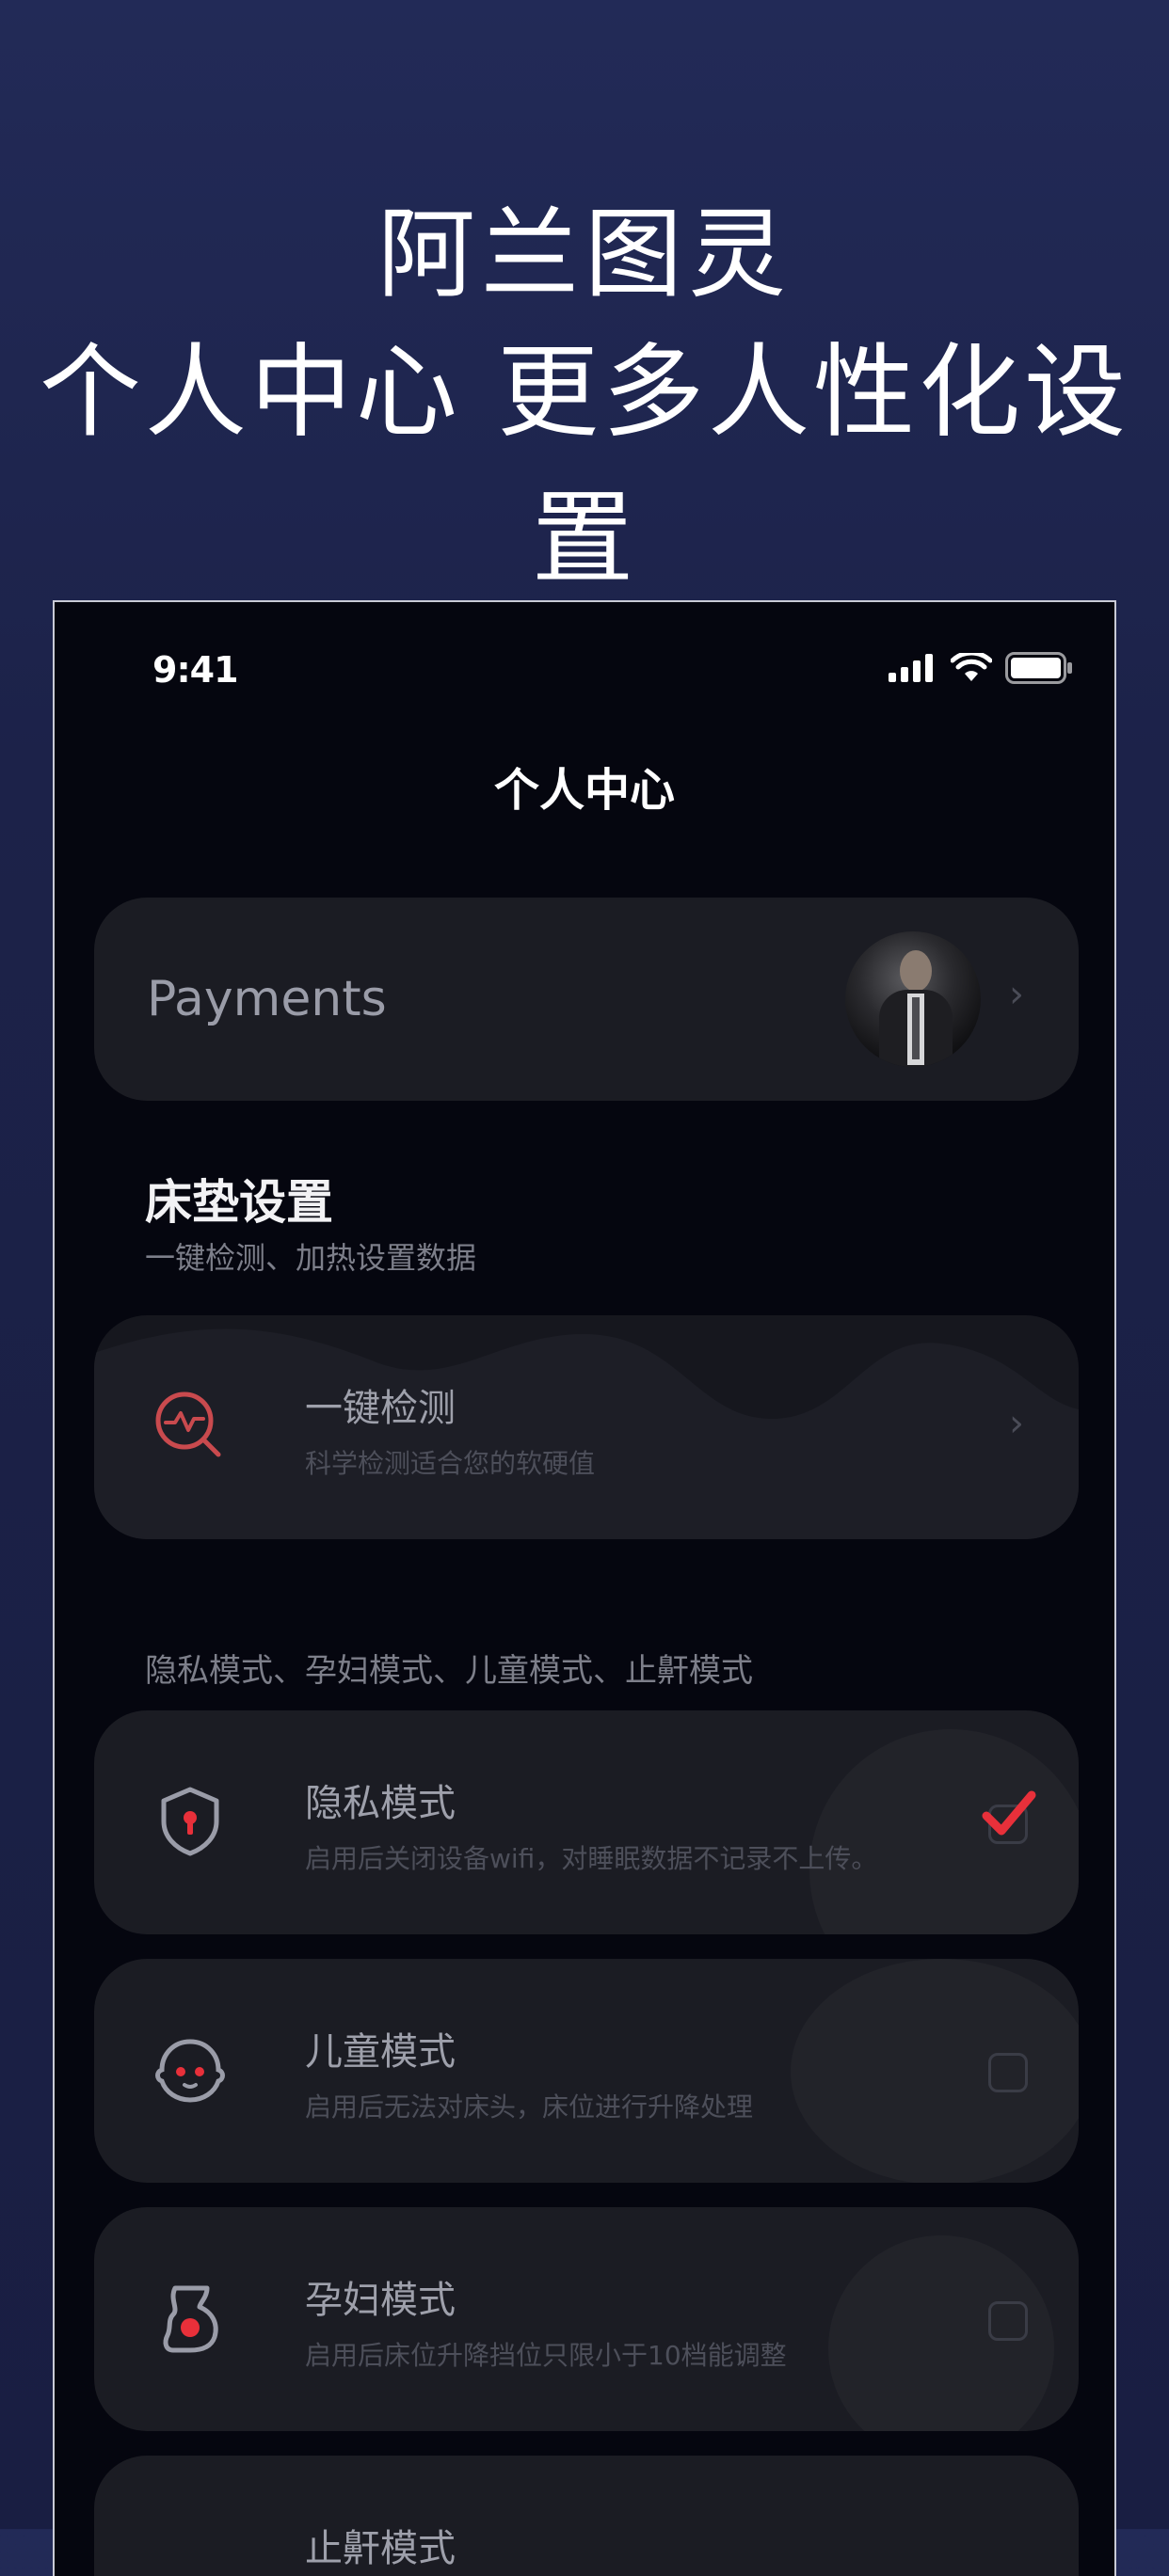 The width and height of the screenshot is (1169, 2576). Describe the element at coordinates (1008, 2072) in the screenshot. I see `child-mode-checkbox` at that location.